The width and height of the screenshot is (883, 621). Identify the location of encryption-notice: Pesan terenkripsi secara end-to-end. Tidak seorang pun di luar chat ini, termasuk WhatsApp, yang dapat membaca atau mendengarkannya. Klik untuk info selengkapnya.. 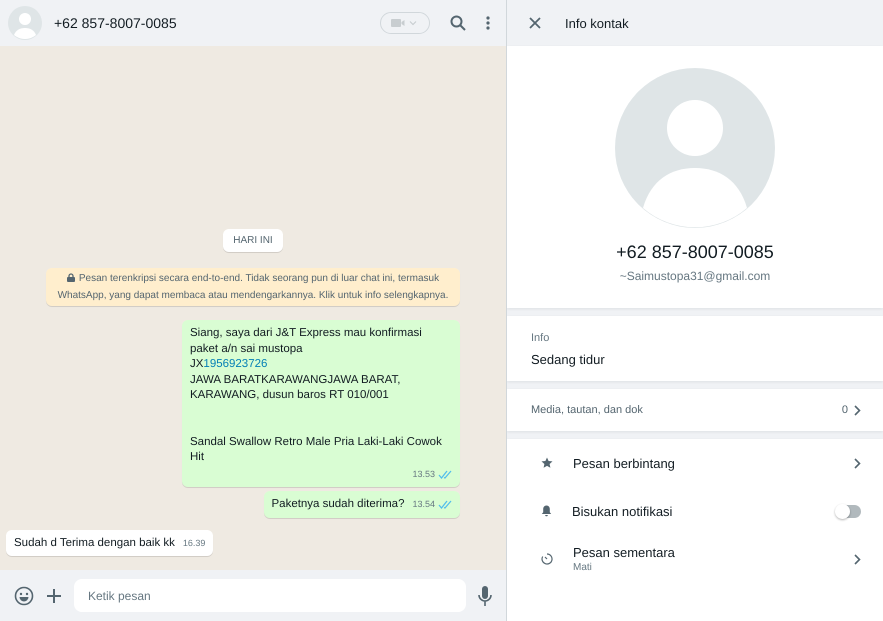
(253, 287).